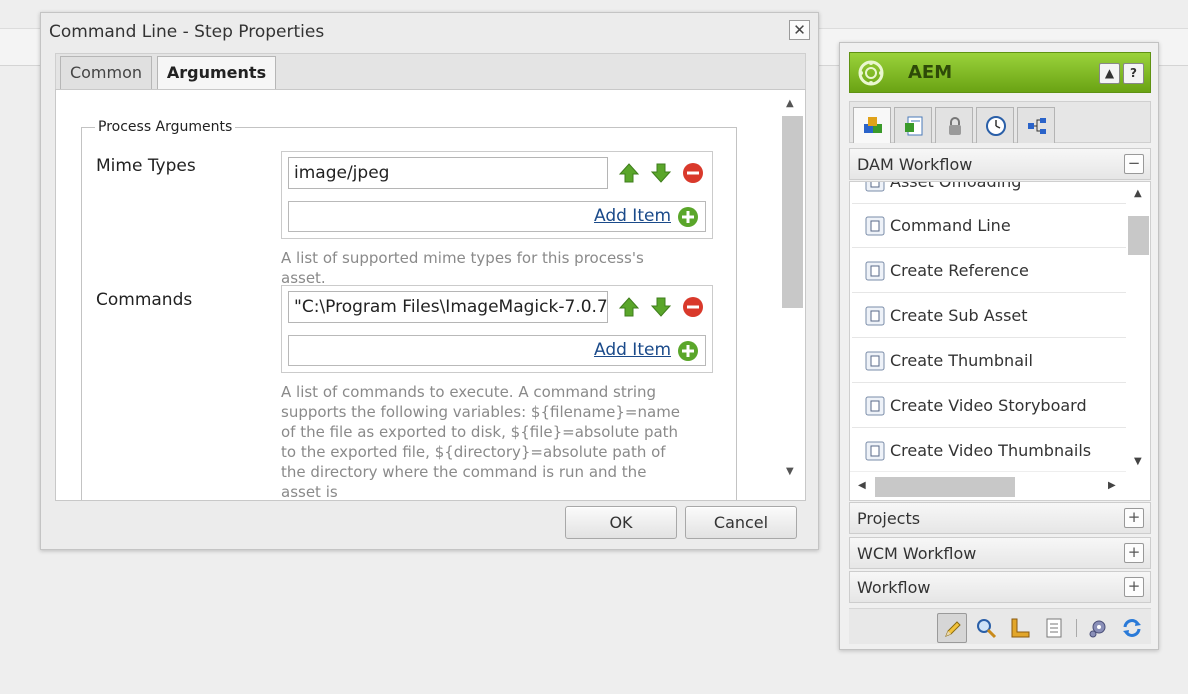  What do you see at coordinates (799, 30) in the screenshot?
I see `close-button: ✕` at bounding box center [799, 30].